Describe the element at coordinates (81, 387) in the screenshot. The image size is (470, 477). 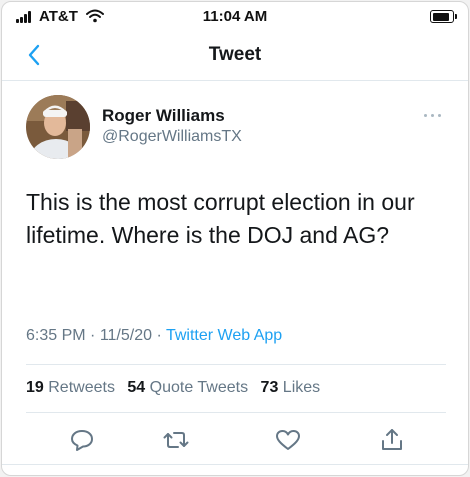
I see `retweets-label: Retweets` at that location.